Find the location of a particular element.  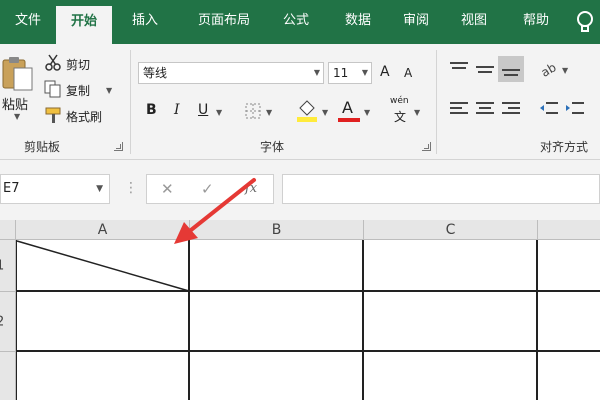

border-icon is located at coordinates (253, 111).